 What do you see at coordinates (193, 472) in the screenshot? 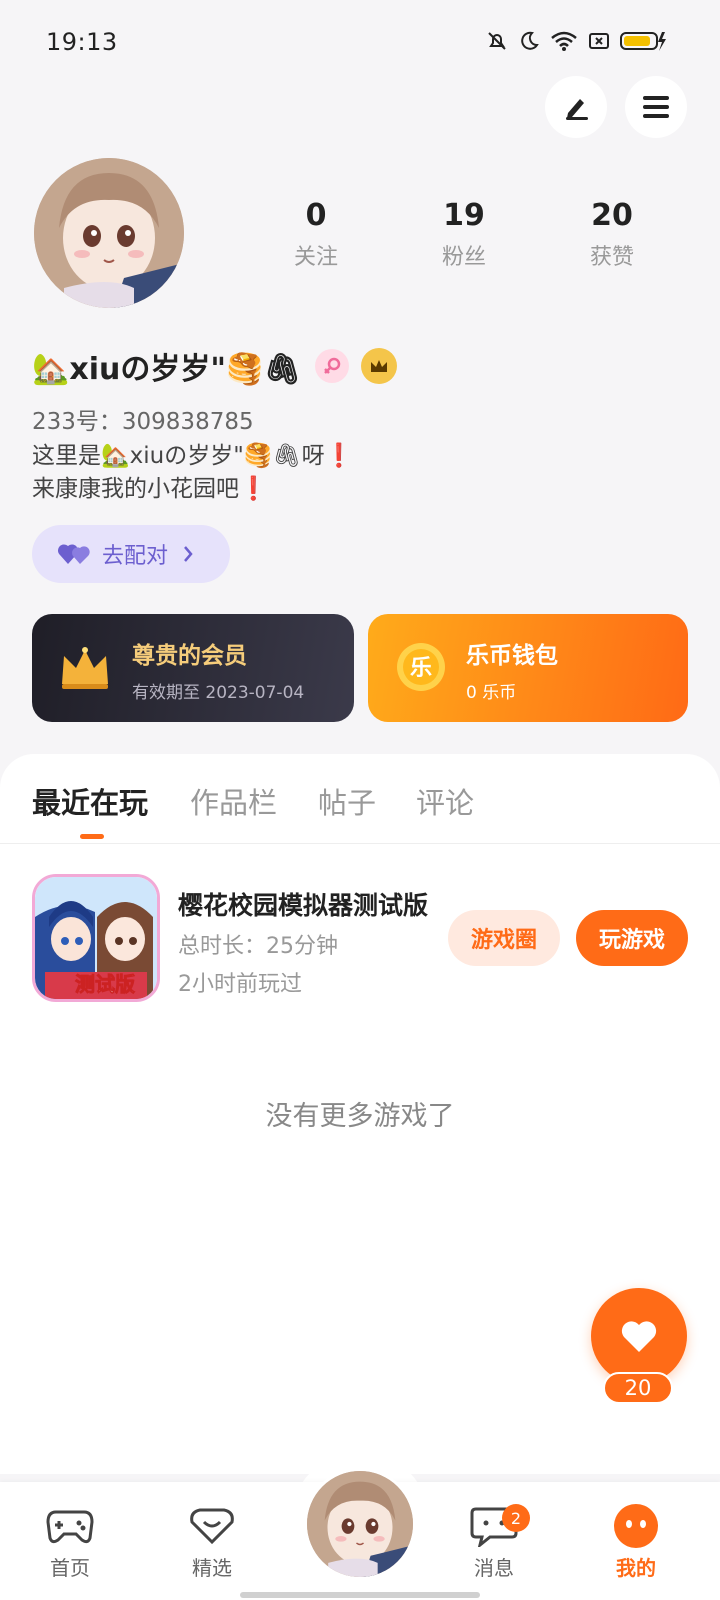
I see `user-bio: 这里是🏡xiuの岁岁"🥞🖇呀❗ 来康康我的小花园吧❗` at bounding box center [193, 472].